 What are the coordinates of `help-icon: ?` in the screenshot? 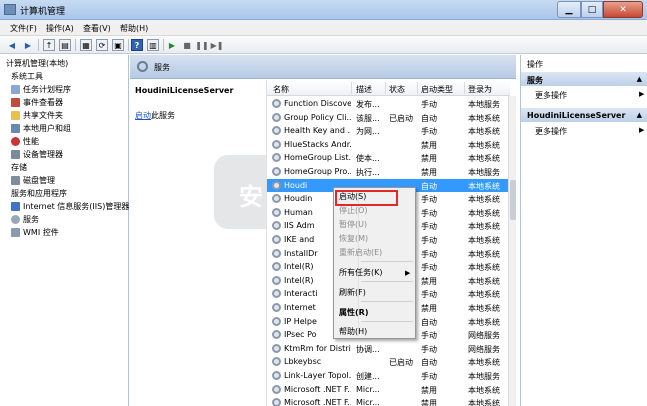 It's located at (137, 45).